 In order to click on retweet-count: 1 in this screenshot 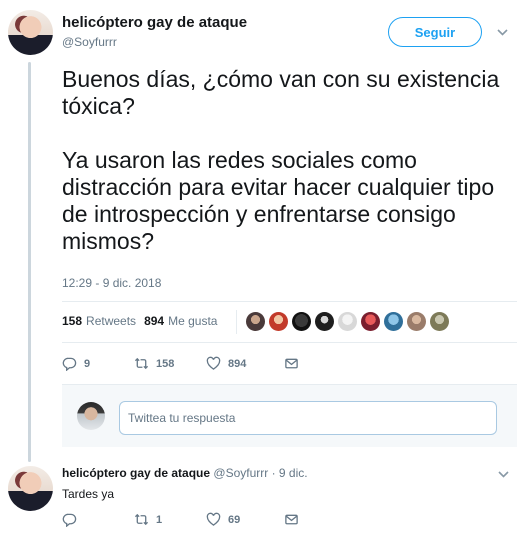, I will do `click(159, 519)`.